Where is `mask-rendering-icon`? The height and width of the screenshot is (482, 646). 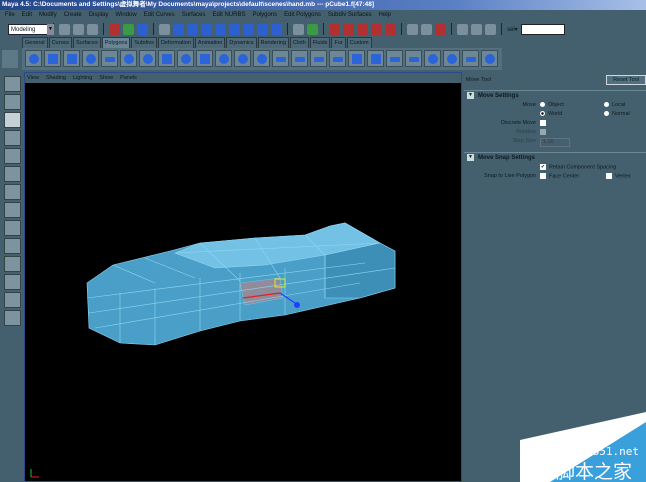 mask-rendering-icon is located at coordinates (262, 29).